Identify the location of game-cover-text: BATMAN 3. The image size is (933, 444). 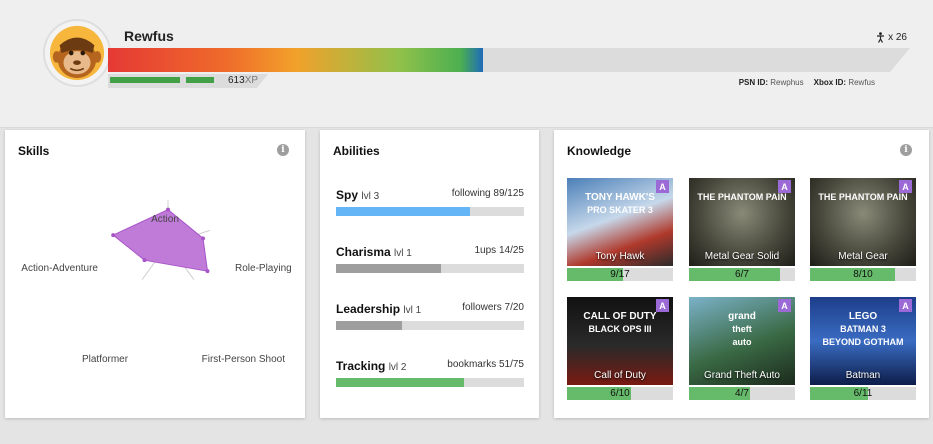
(863, 329).